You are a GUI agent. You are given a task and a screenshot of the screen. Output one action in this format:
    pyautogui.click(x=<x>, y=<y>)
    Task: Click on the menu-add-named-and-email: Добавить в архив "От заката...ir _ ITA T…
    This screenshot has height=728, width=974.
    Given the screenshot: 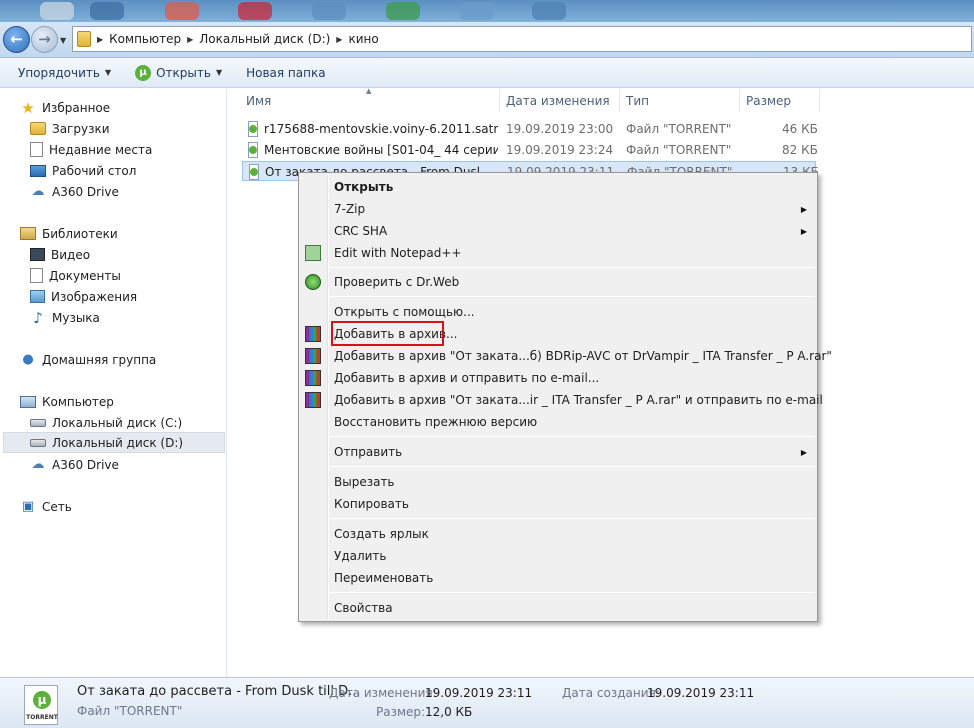 What is the action you would take?
    pyautogui.click(x=562, y=400)
    